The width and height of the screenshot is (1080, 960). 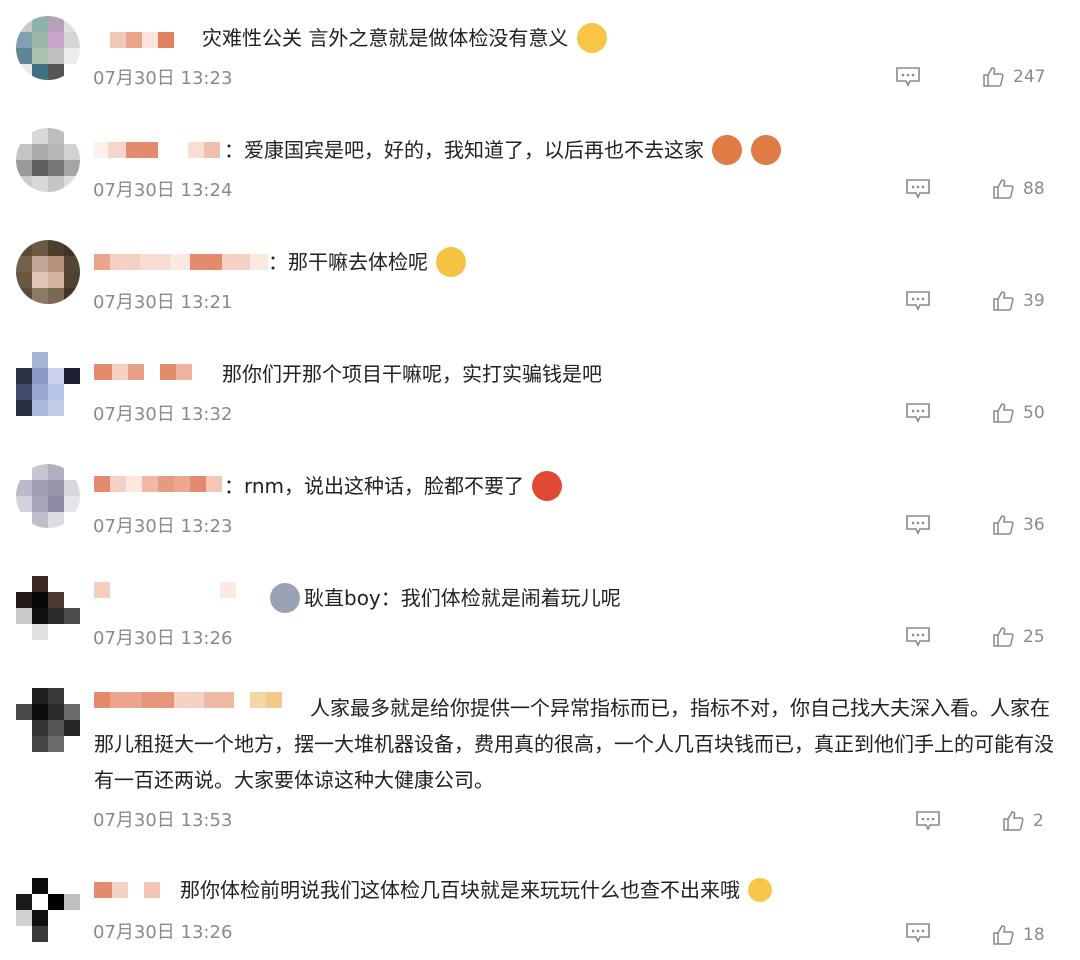 What do you see at coordinates (163, 414) in the screenshot?
I see `comment-time: 07月30日 13:32` at bounding box center [163, 414].